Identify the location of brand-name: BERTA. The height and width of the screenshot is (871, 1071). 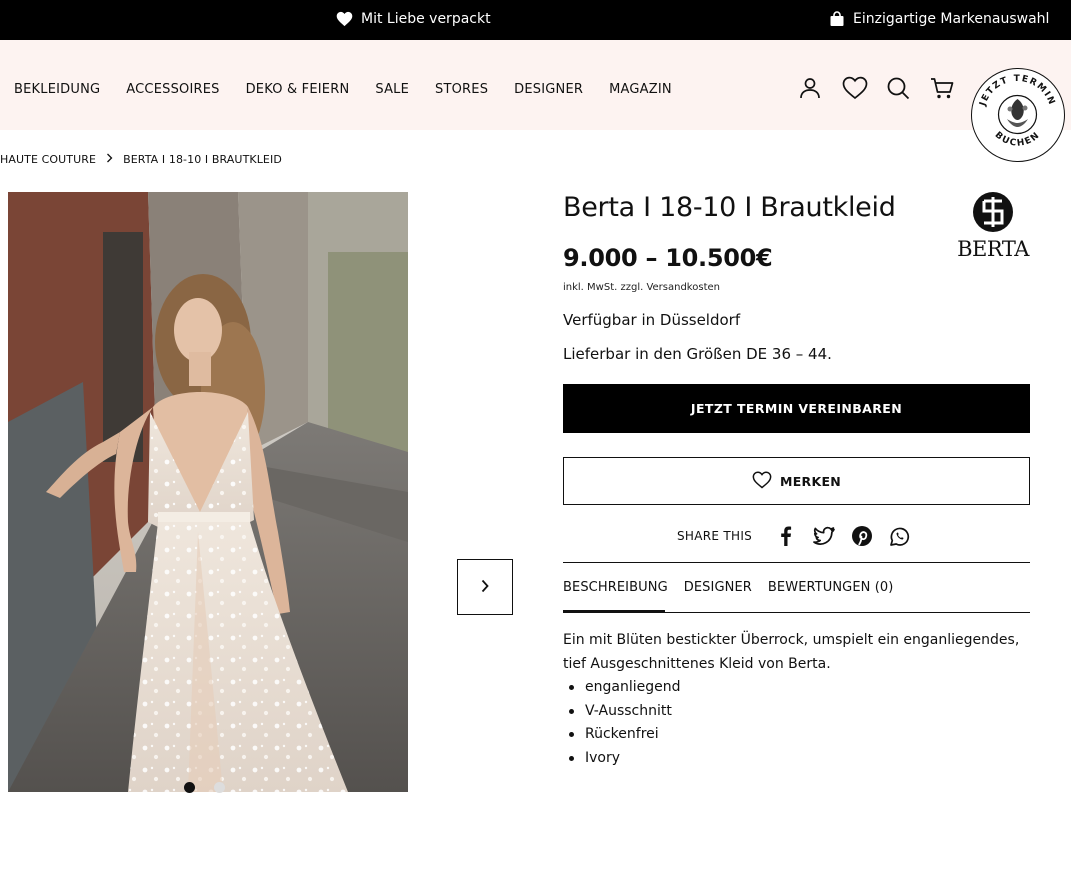
(993, 249).